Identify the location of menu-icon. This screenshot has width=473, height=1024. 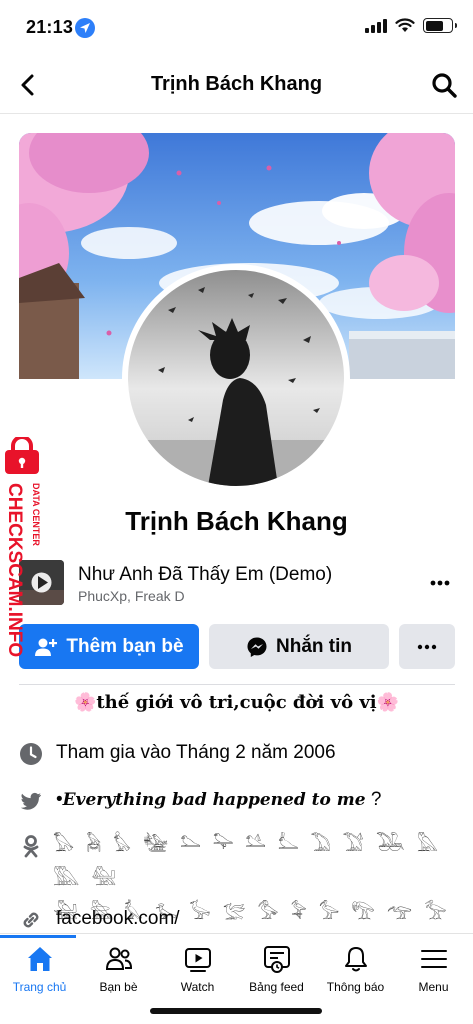
(433, 959).